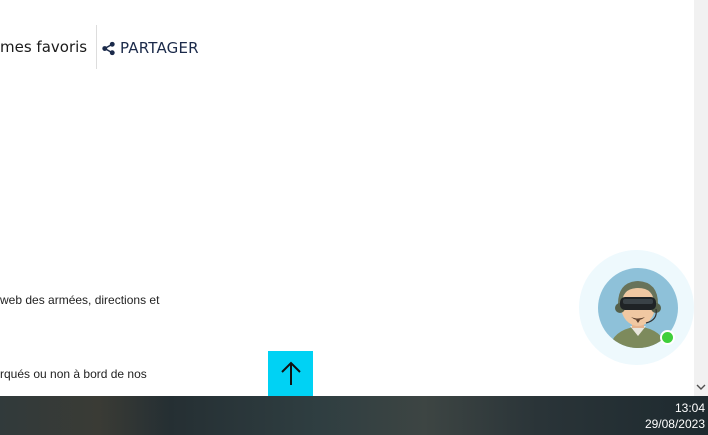  Describe the element at coordinates (108, 48) in the screenshot. I see `share-icon` at that location.